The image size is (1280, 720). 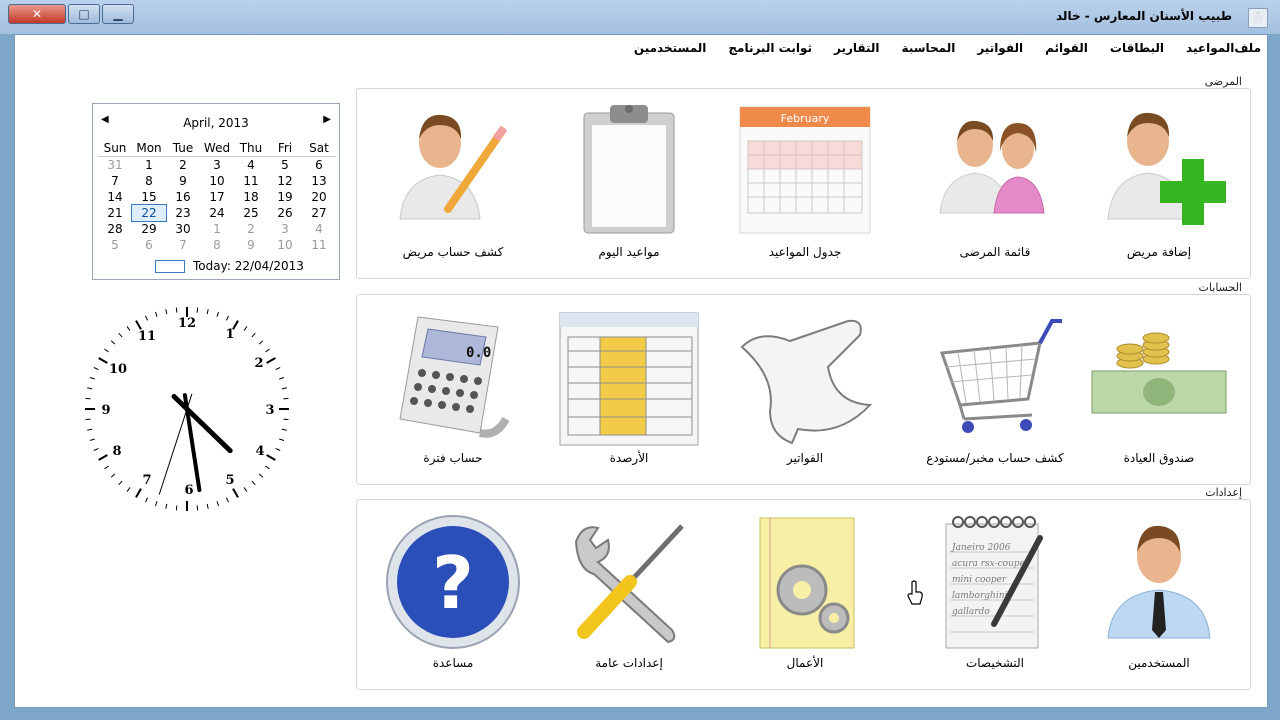 I want to click on appointments-schedule-button: February جدول المواعيد, so click(x=805, y=180).